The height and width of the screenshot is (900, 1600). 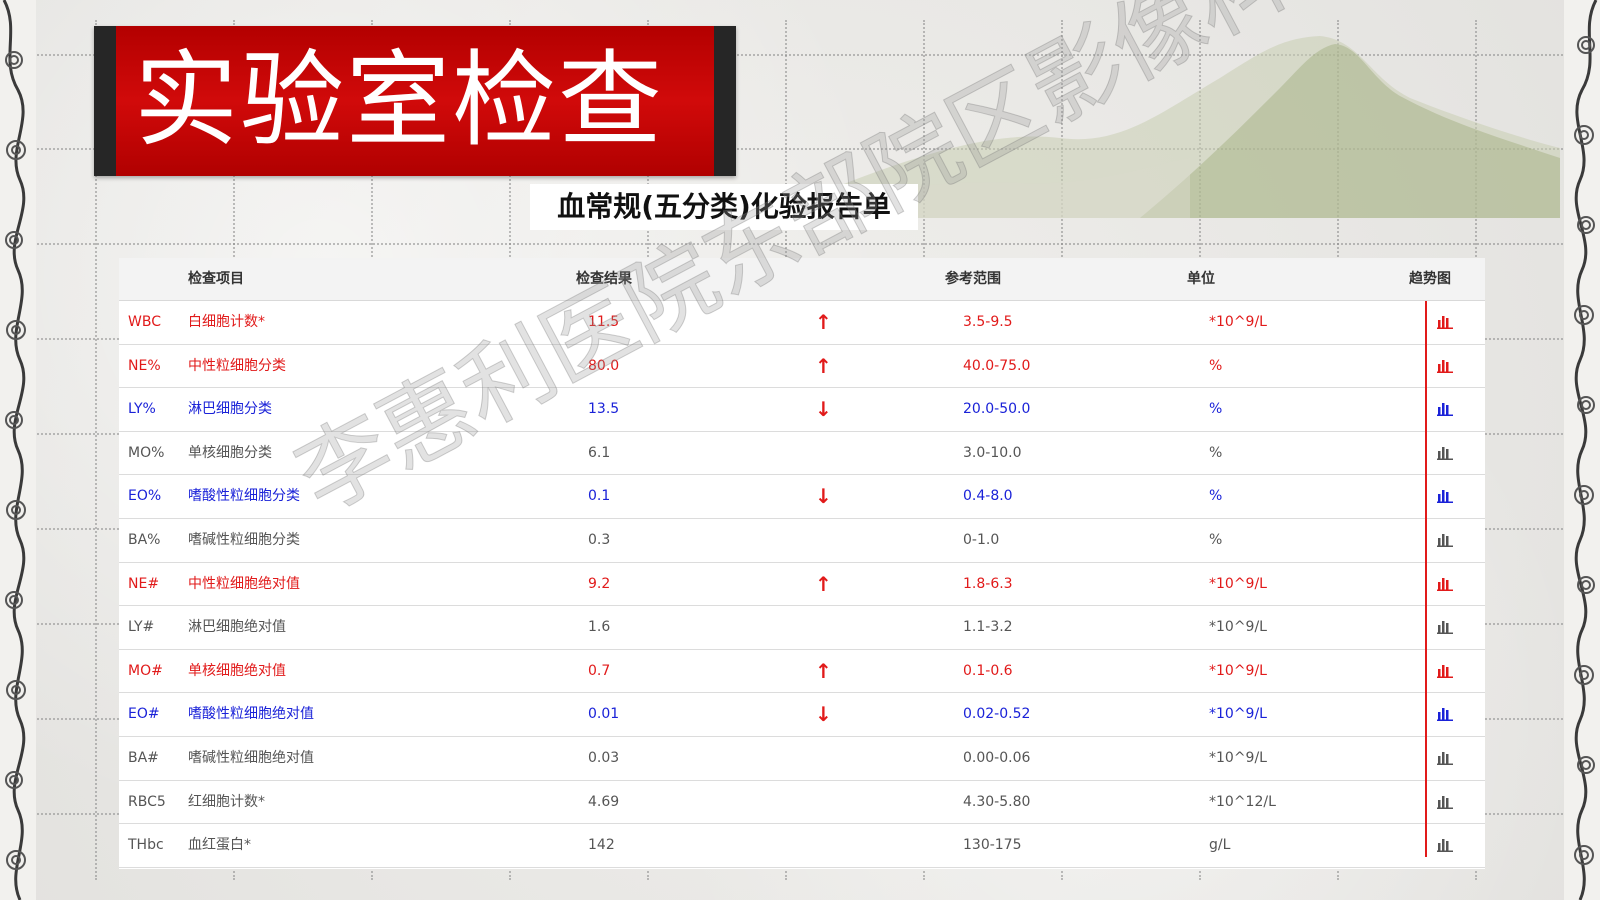 I want to click on test-code: NE%, so click(x=144, y=365).